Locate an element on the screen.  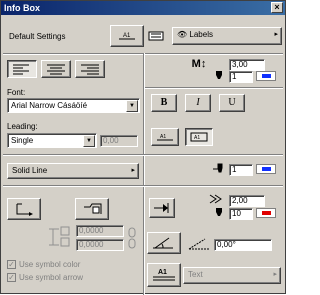
leading-dropdown-value: Single is located at coordinates (22, 140).